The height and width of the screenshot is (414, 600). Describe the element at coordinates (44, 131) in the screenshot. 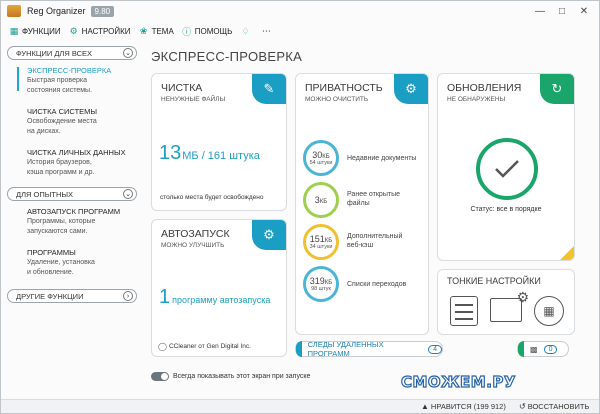

I see `sidebar-item-desc: на дисках.` at that location.